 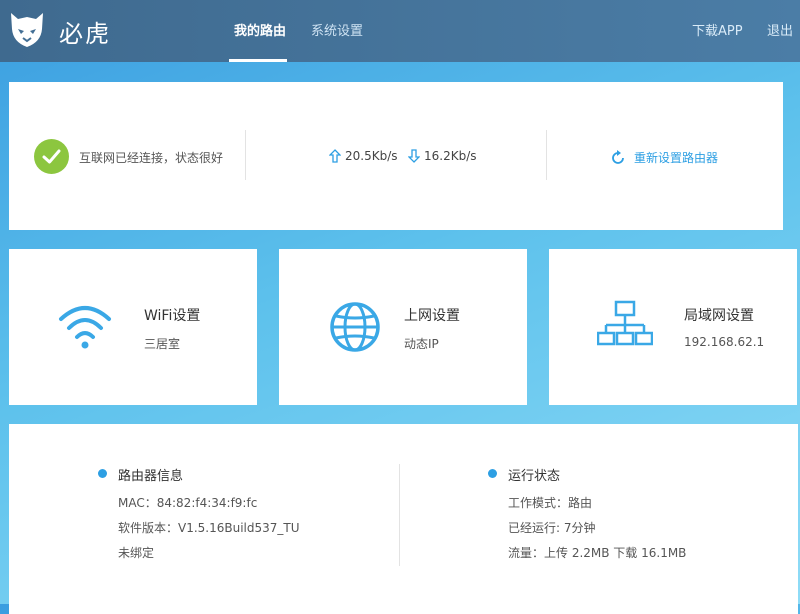 I want to click on lan-settings-title: 局域网设置, so click(x=719, y=316).